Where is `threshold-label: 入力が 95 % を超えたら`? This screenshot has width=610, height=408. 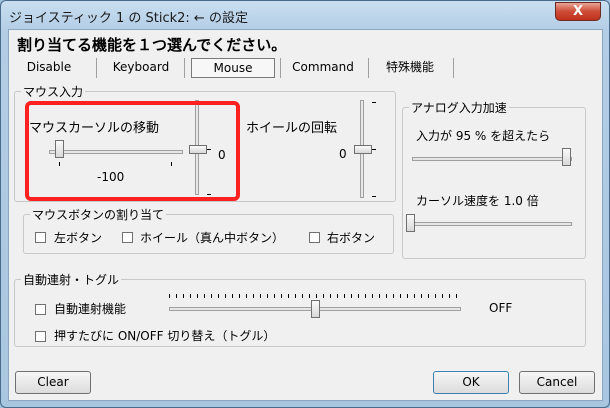 threshold-label: 入力が 95 % を超えたら is located at coordinates (483, 136).